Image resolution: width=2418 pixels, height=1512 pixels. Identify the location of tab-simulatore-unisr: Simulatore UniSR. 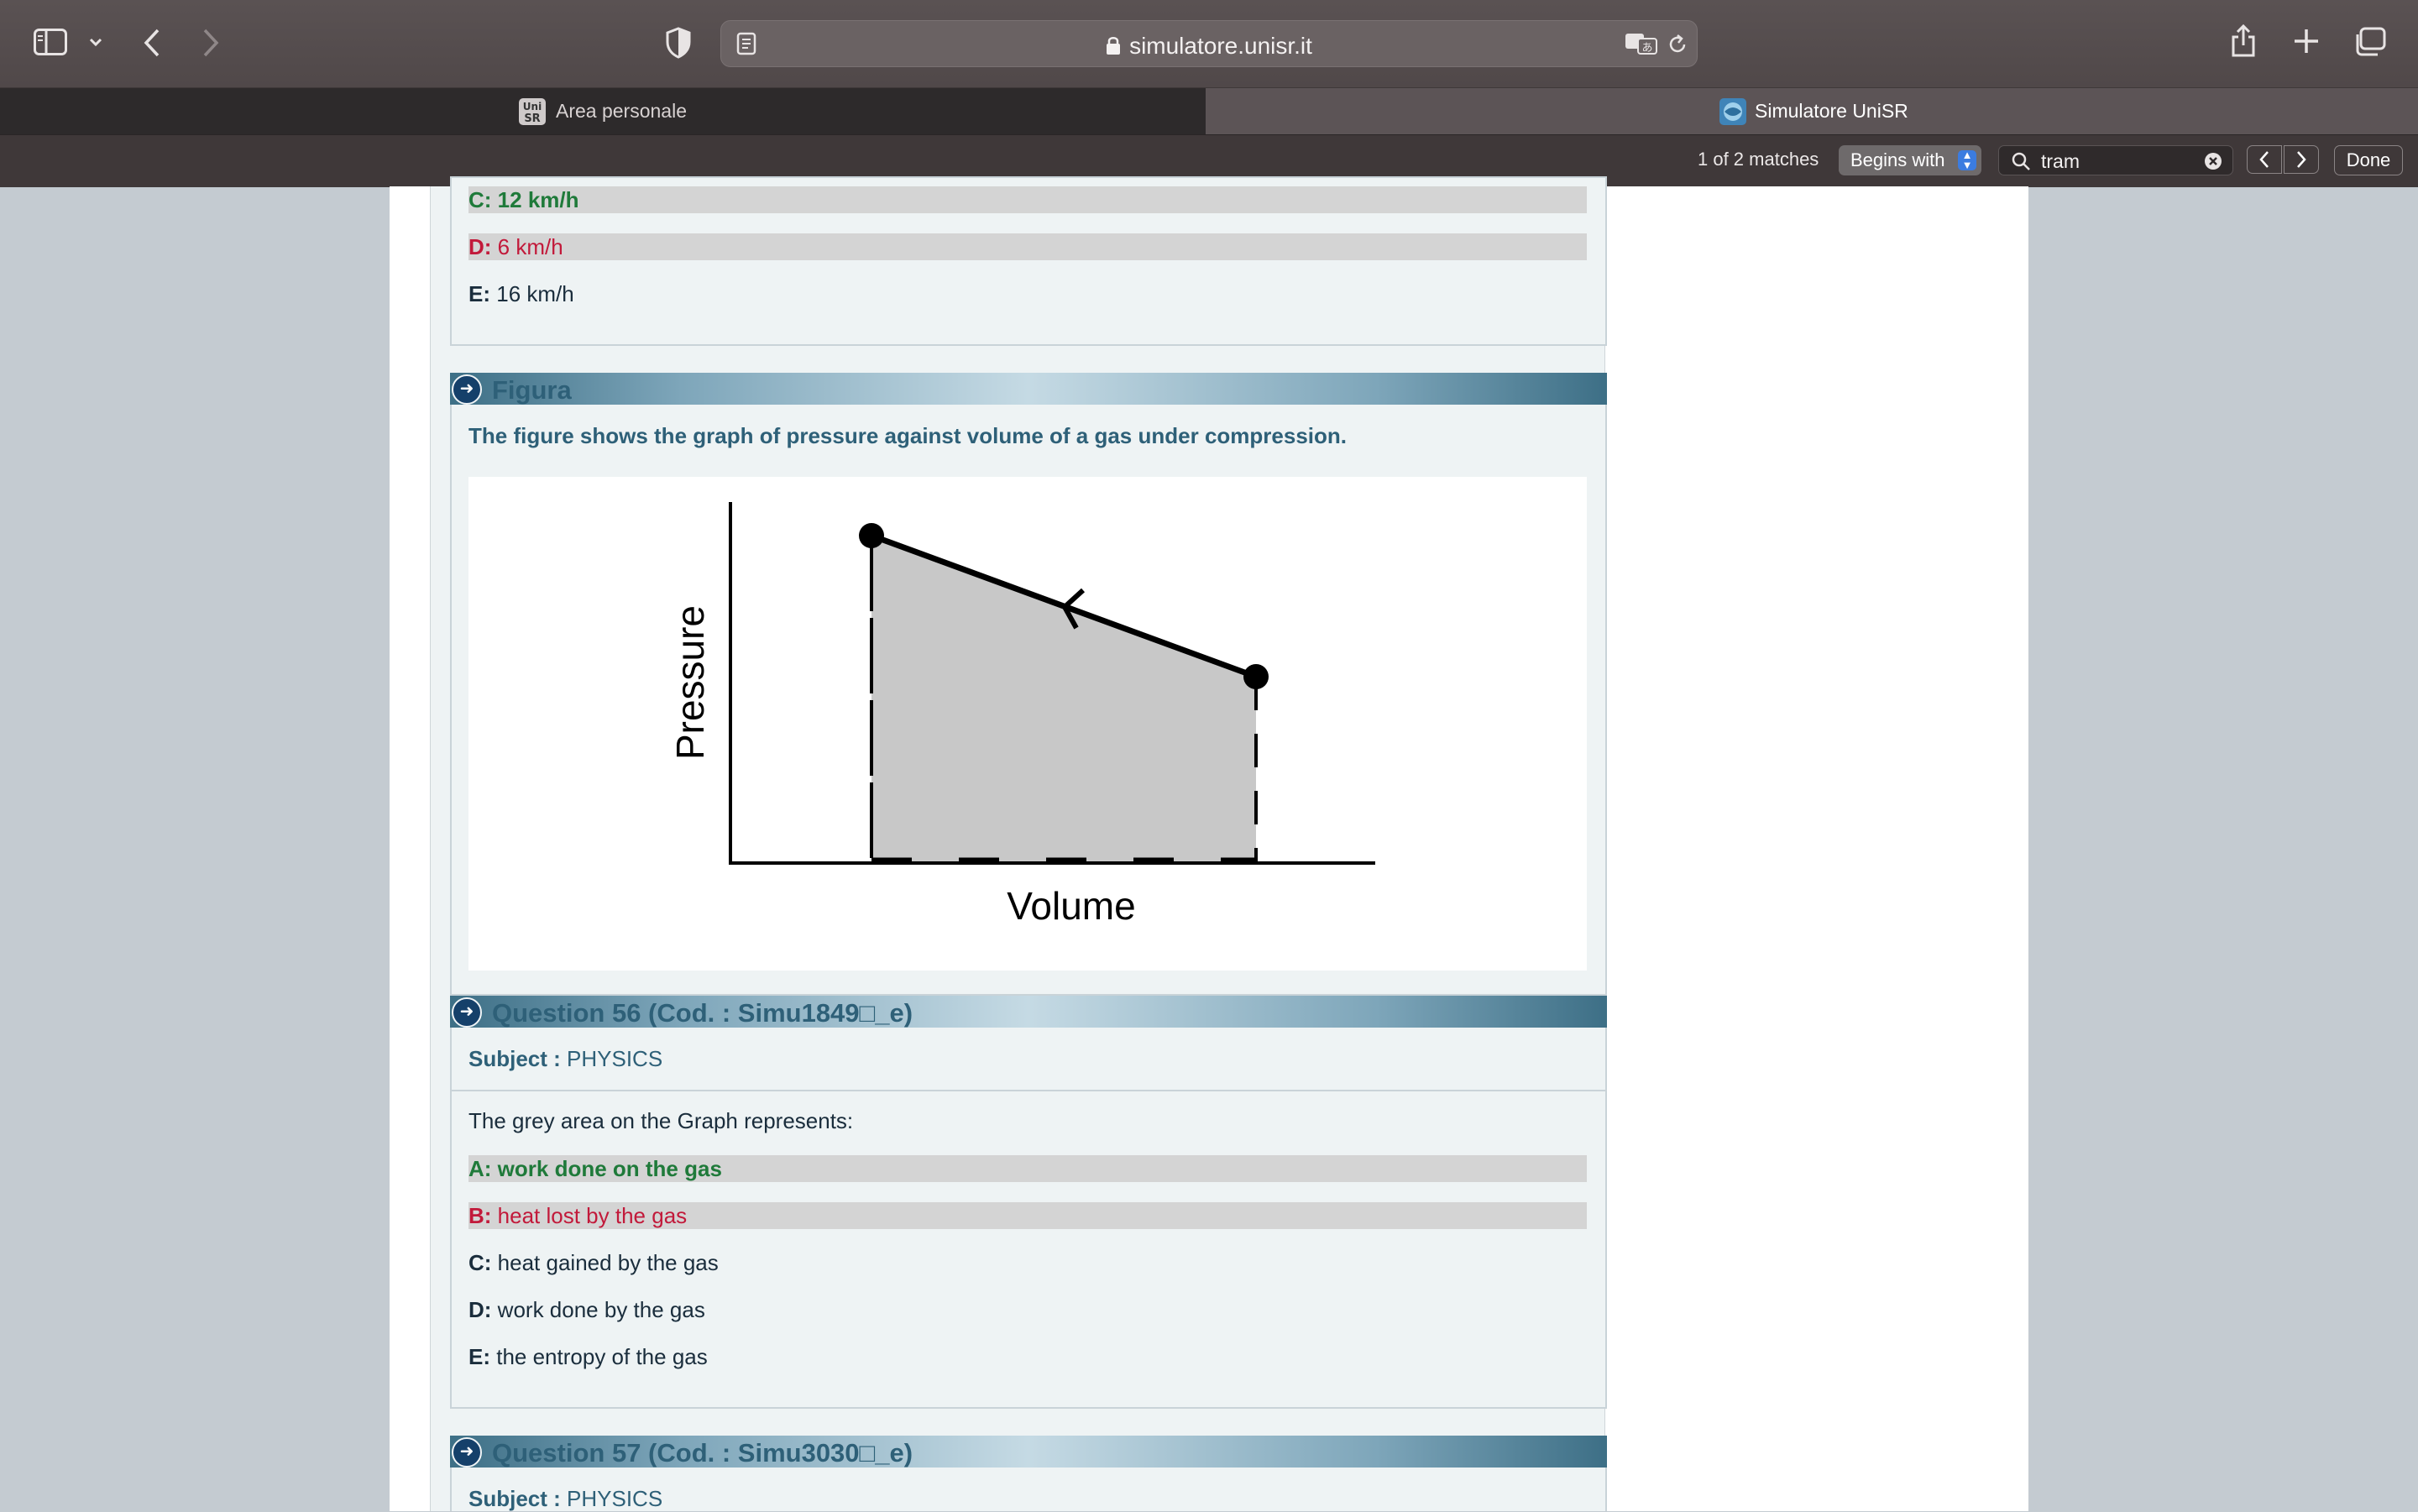
(1812, 111).